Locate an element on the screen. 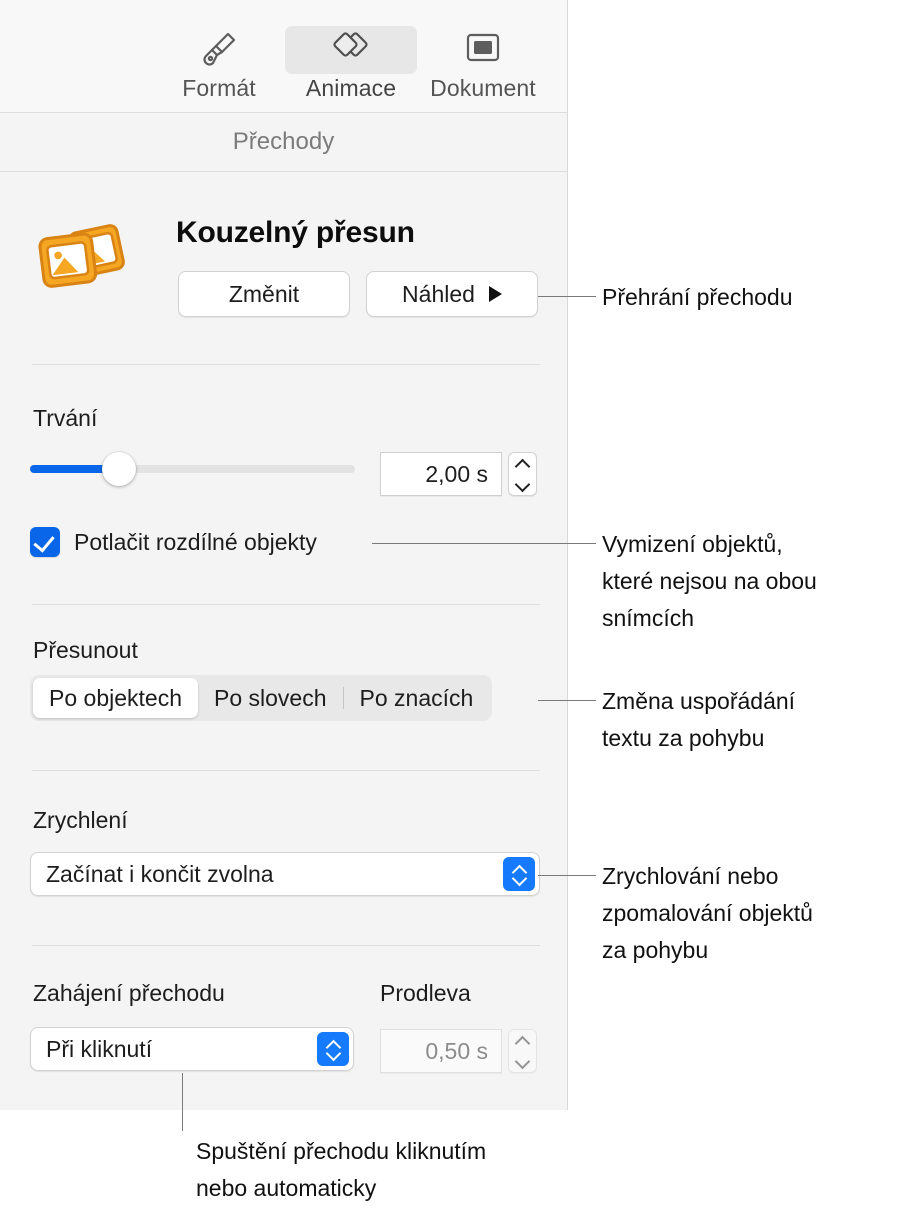 This screenshot has height=1213, width=912. magic-move-photos-icon is located at coordinates (82, 260).